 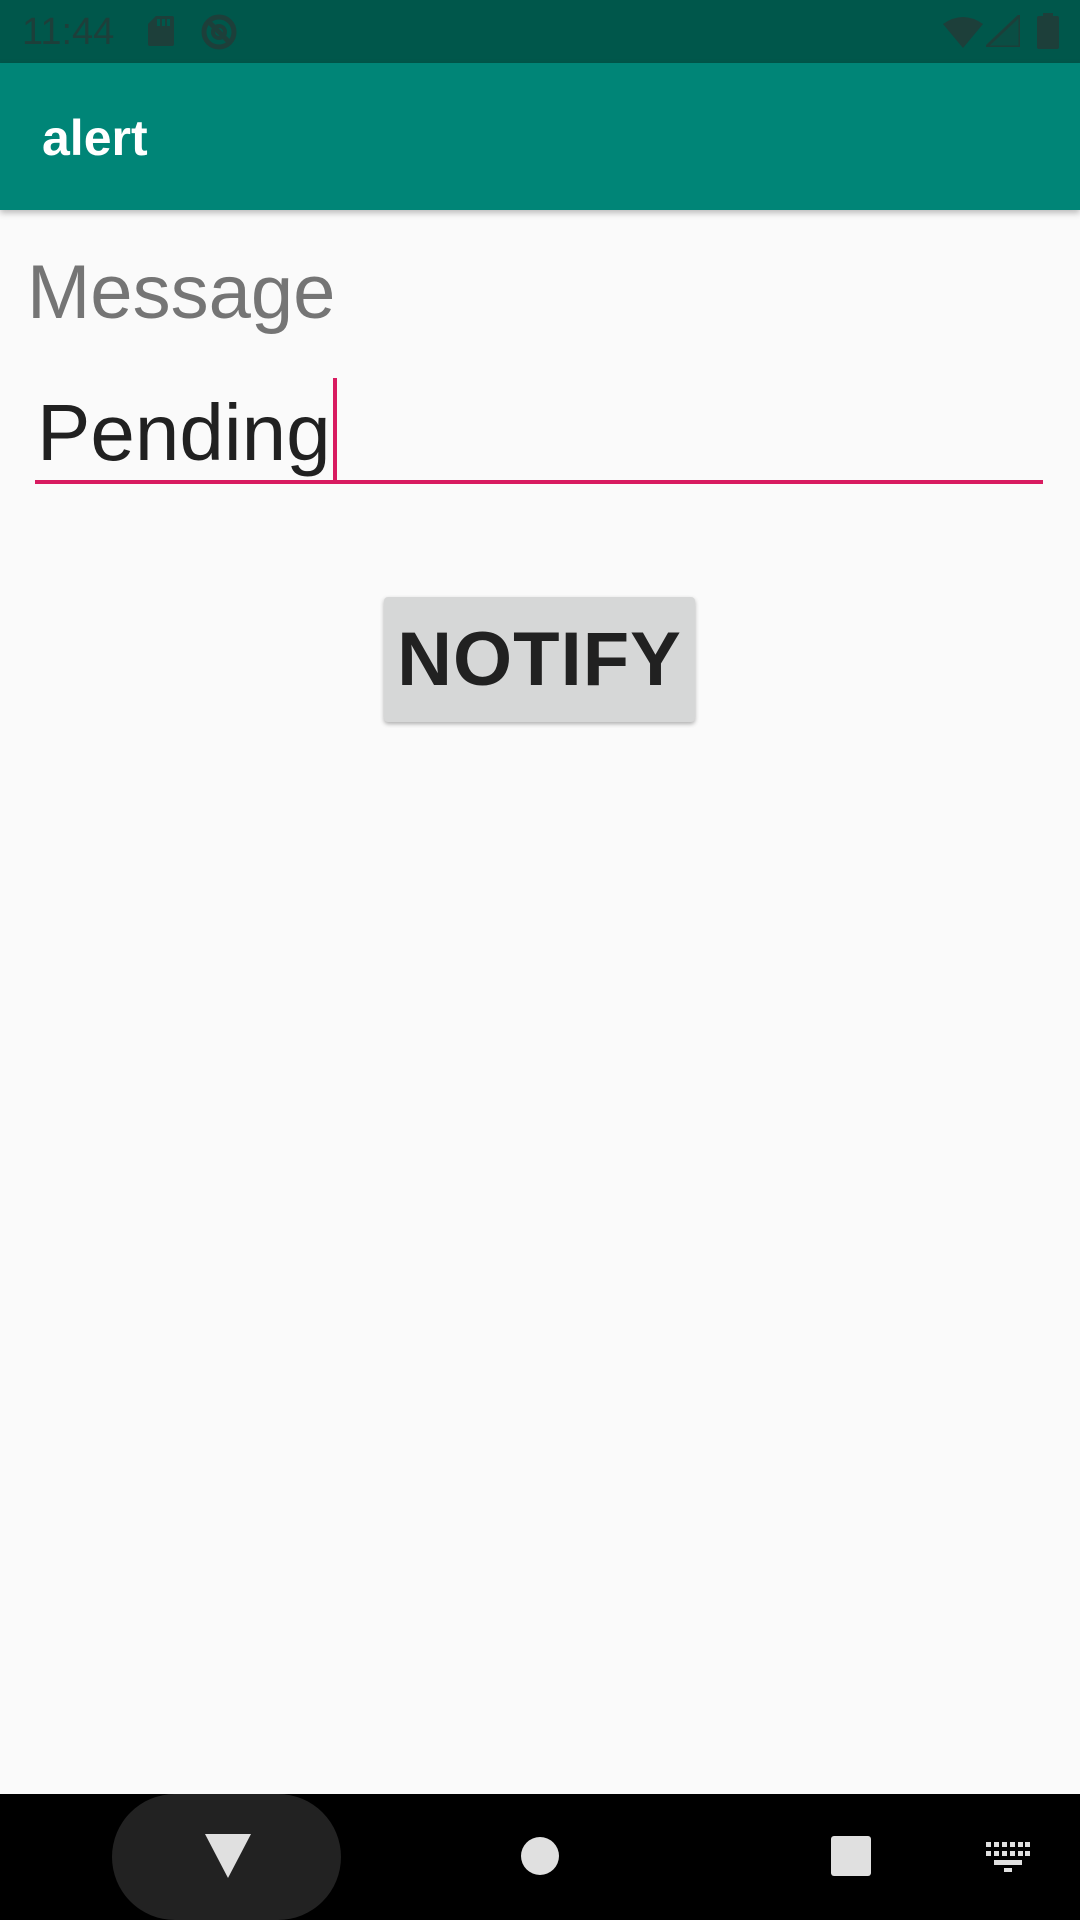 I want to click on message-input: Pending, so click(x=540, y=422).